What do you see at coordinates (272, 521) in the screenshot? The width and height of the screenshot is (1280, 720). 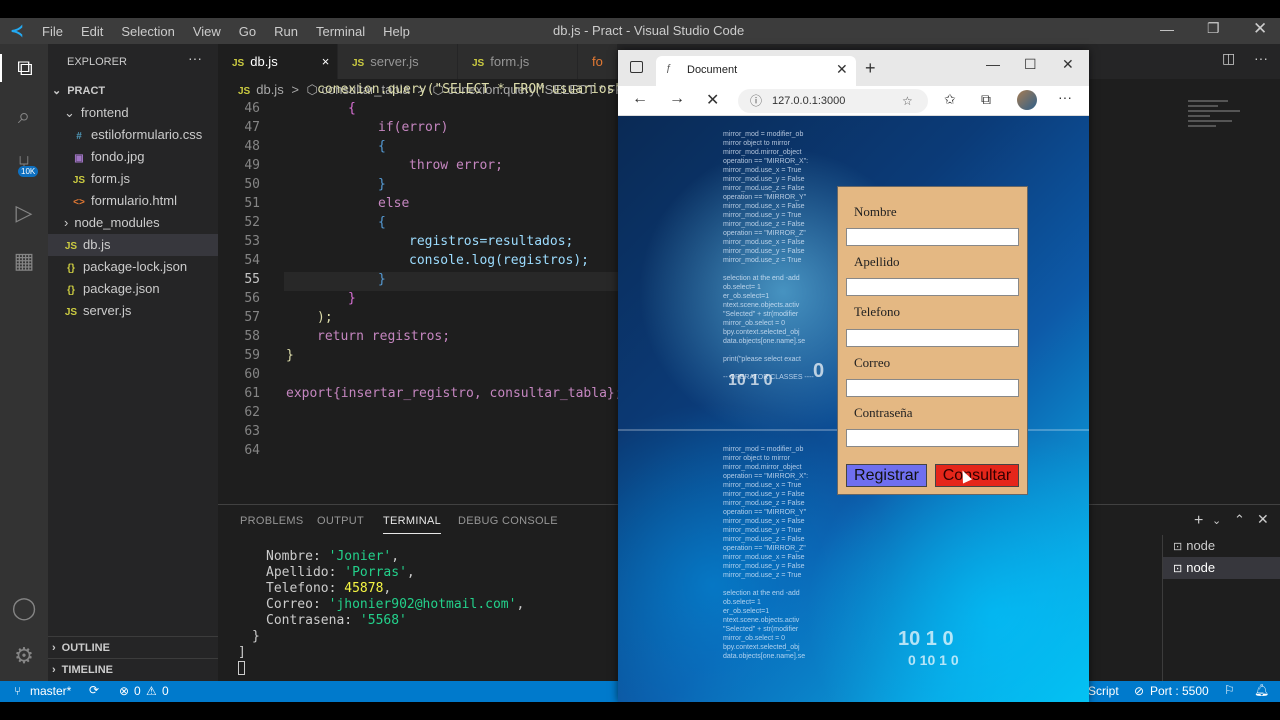 I see `panel-tab-problems: PROBLEMS` at bounding box center [272, 521].